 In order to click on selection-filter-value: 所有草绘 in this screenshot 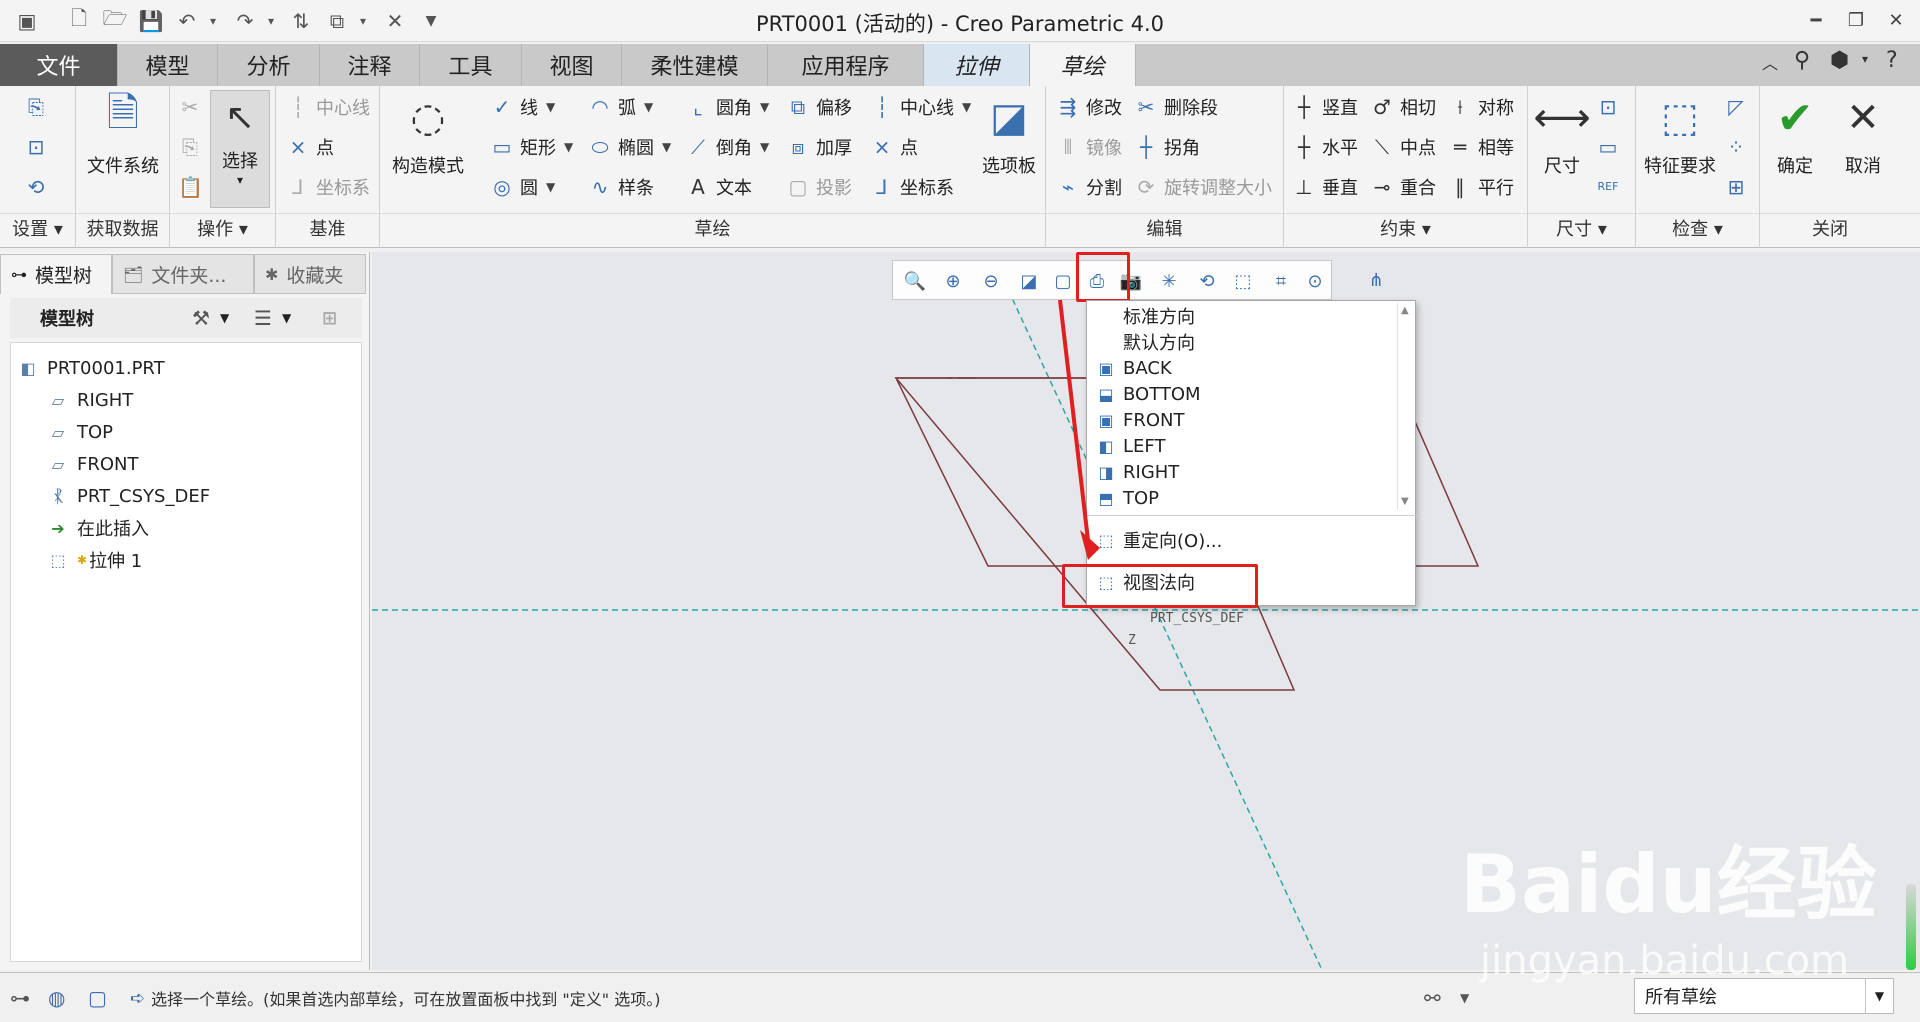, I will do `click(1681, 997)`.